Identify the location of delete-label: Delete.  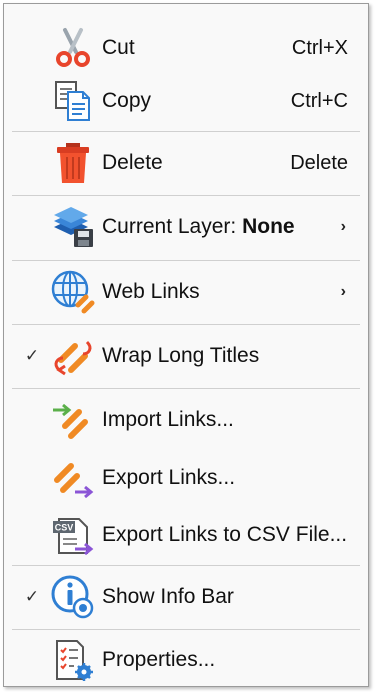
(132, 162).